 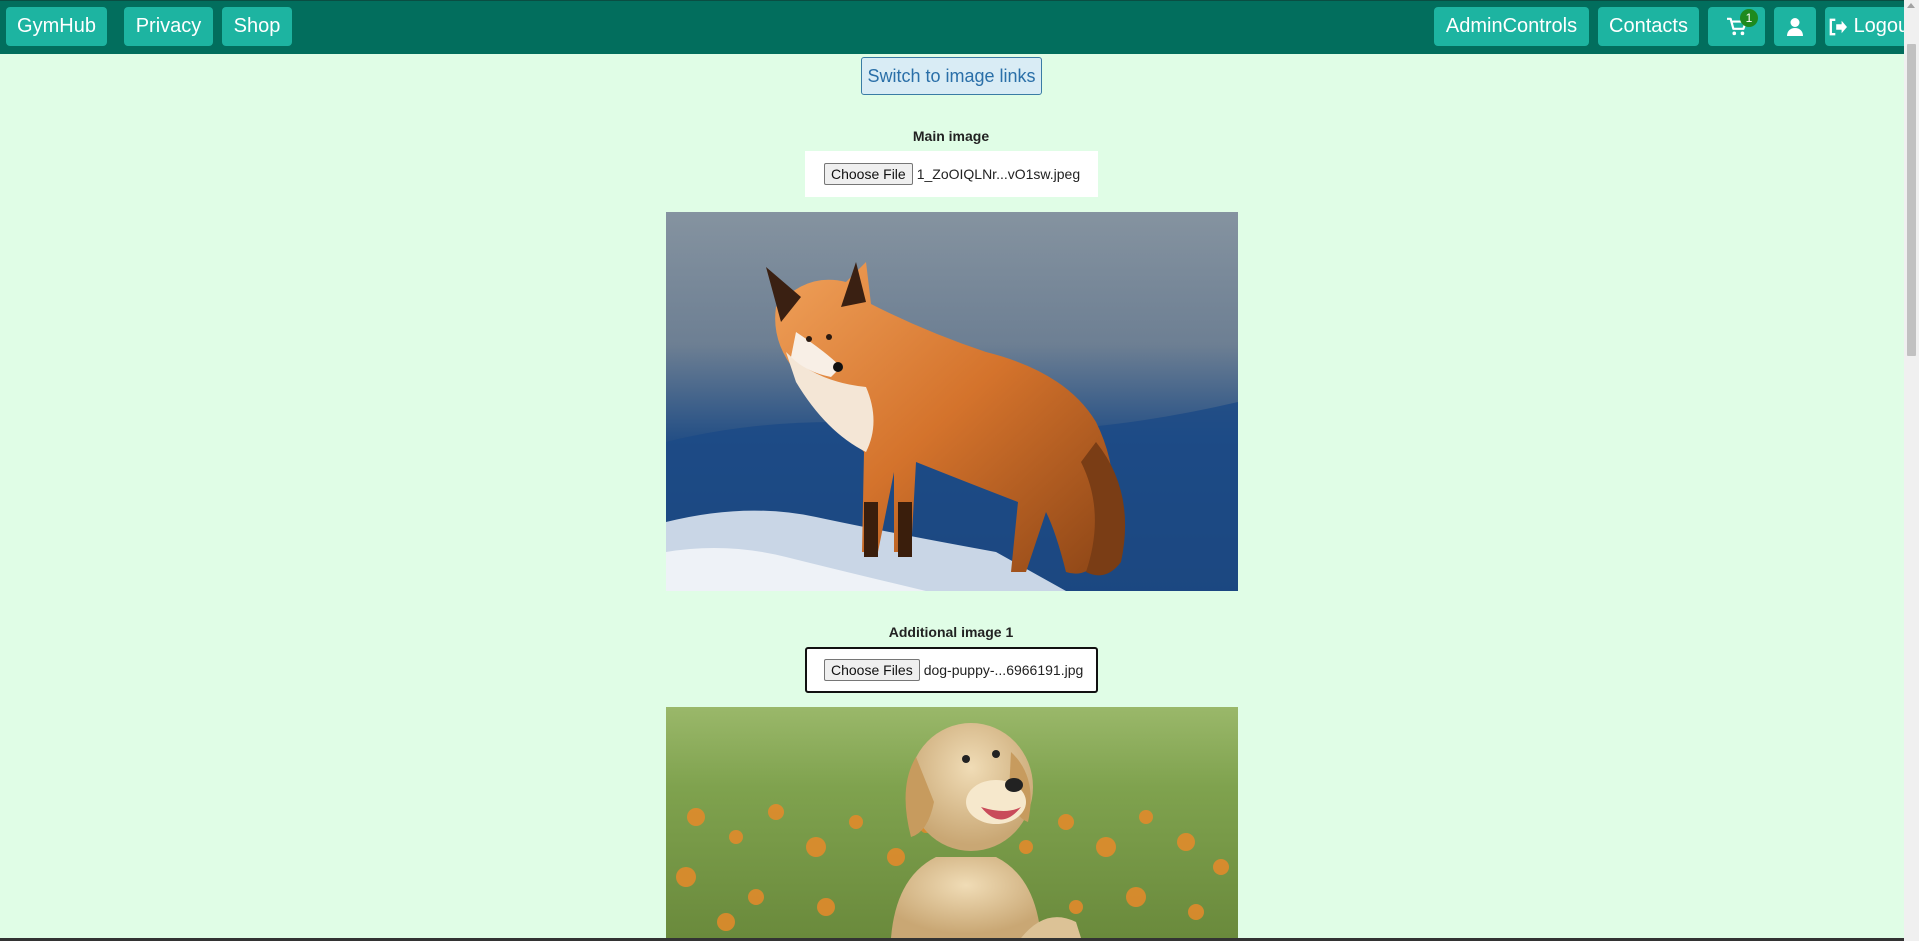 I want to click on logout-icon, so click(x=1841, y=26).